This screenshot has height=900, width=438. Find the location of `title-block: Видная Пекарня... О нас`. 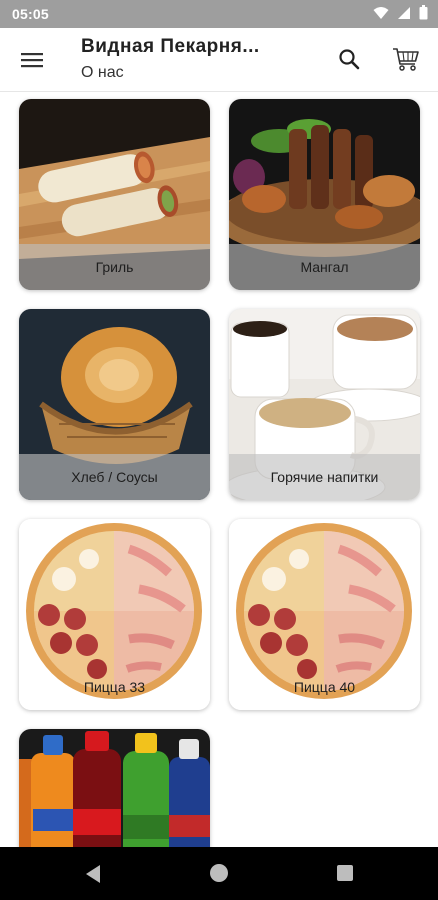

title-block: Видная Пекарня... О нас is located at coordinates (191, 59).